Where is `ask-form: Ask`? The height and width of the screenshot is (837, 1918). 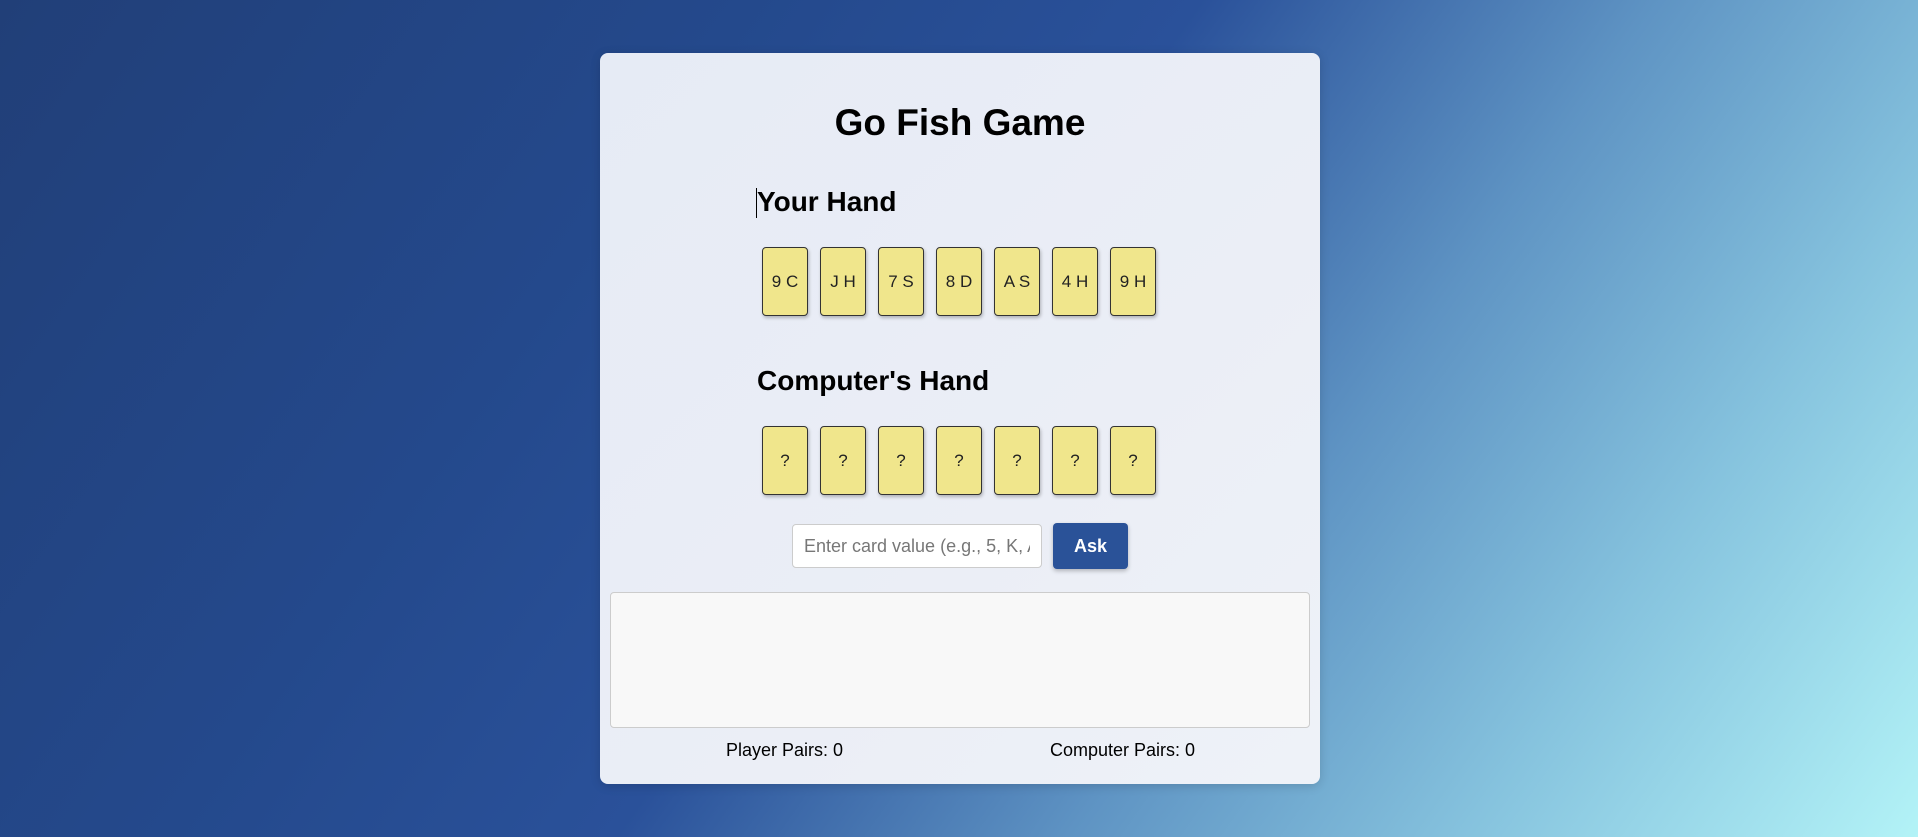
ask-form: Ask is located at coordinates (960, 546).